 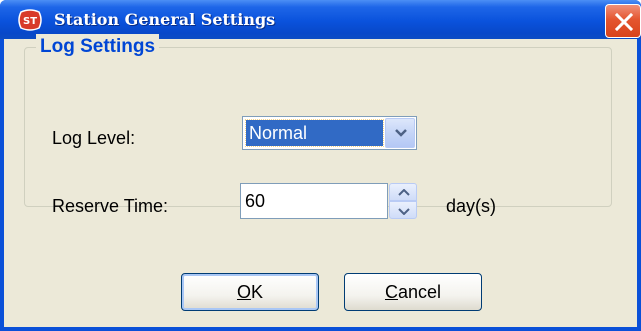 What do you see at coordinates (314, 133) in the screenshot?
I see `log-level-selected-value: Normal` at bounding box center [314, 133].